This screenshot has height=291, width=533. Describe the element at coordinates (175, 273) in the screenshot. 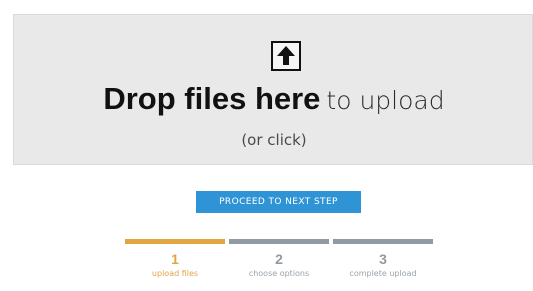

I see `step-1-label: upload files` at that location.